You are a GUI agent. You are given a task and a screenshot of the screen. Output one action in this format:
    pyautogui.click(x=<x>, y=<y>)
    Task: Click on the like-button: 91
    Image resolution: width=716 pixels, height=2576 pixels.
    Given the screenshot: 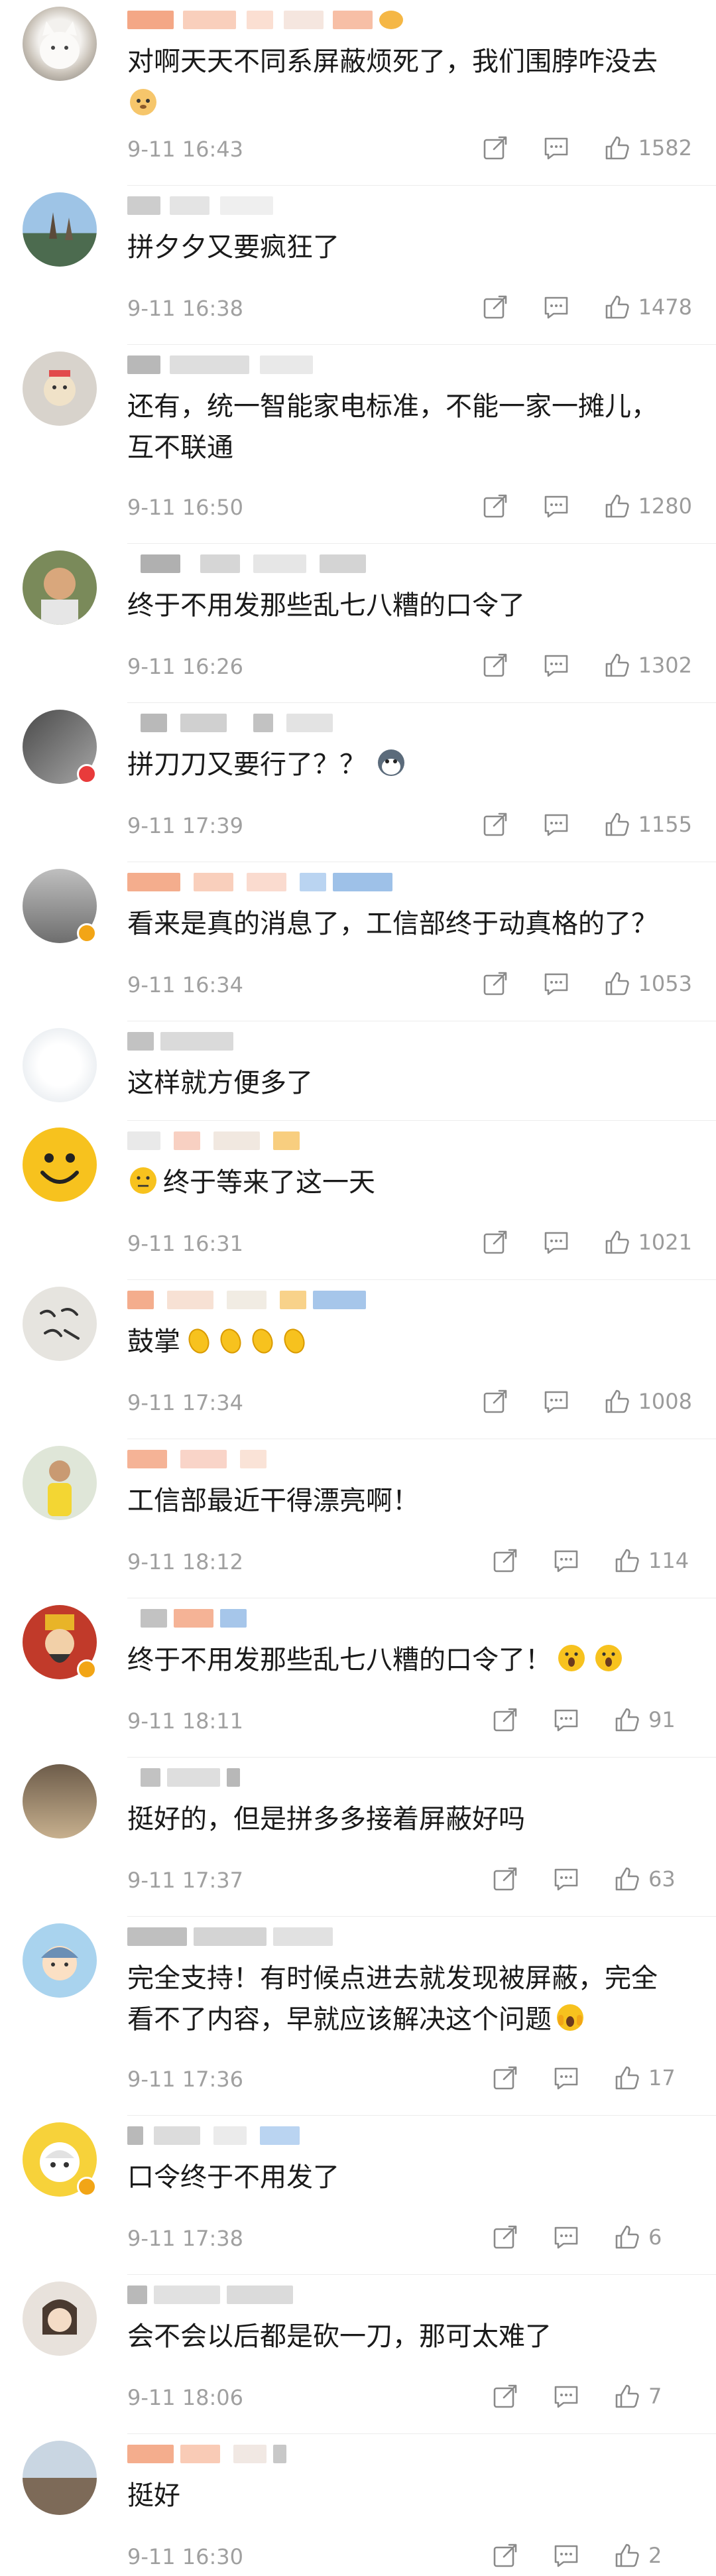 What is the action you would take?
    pyautogui.click(x=652, y=1720)
    